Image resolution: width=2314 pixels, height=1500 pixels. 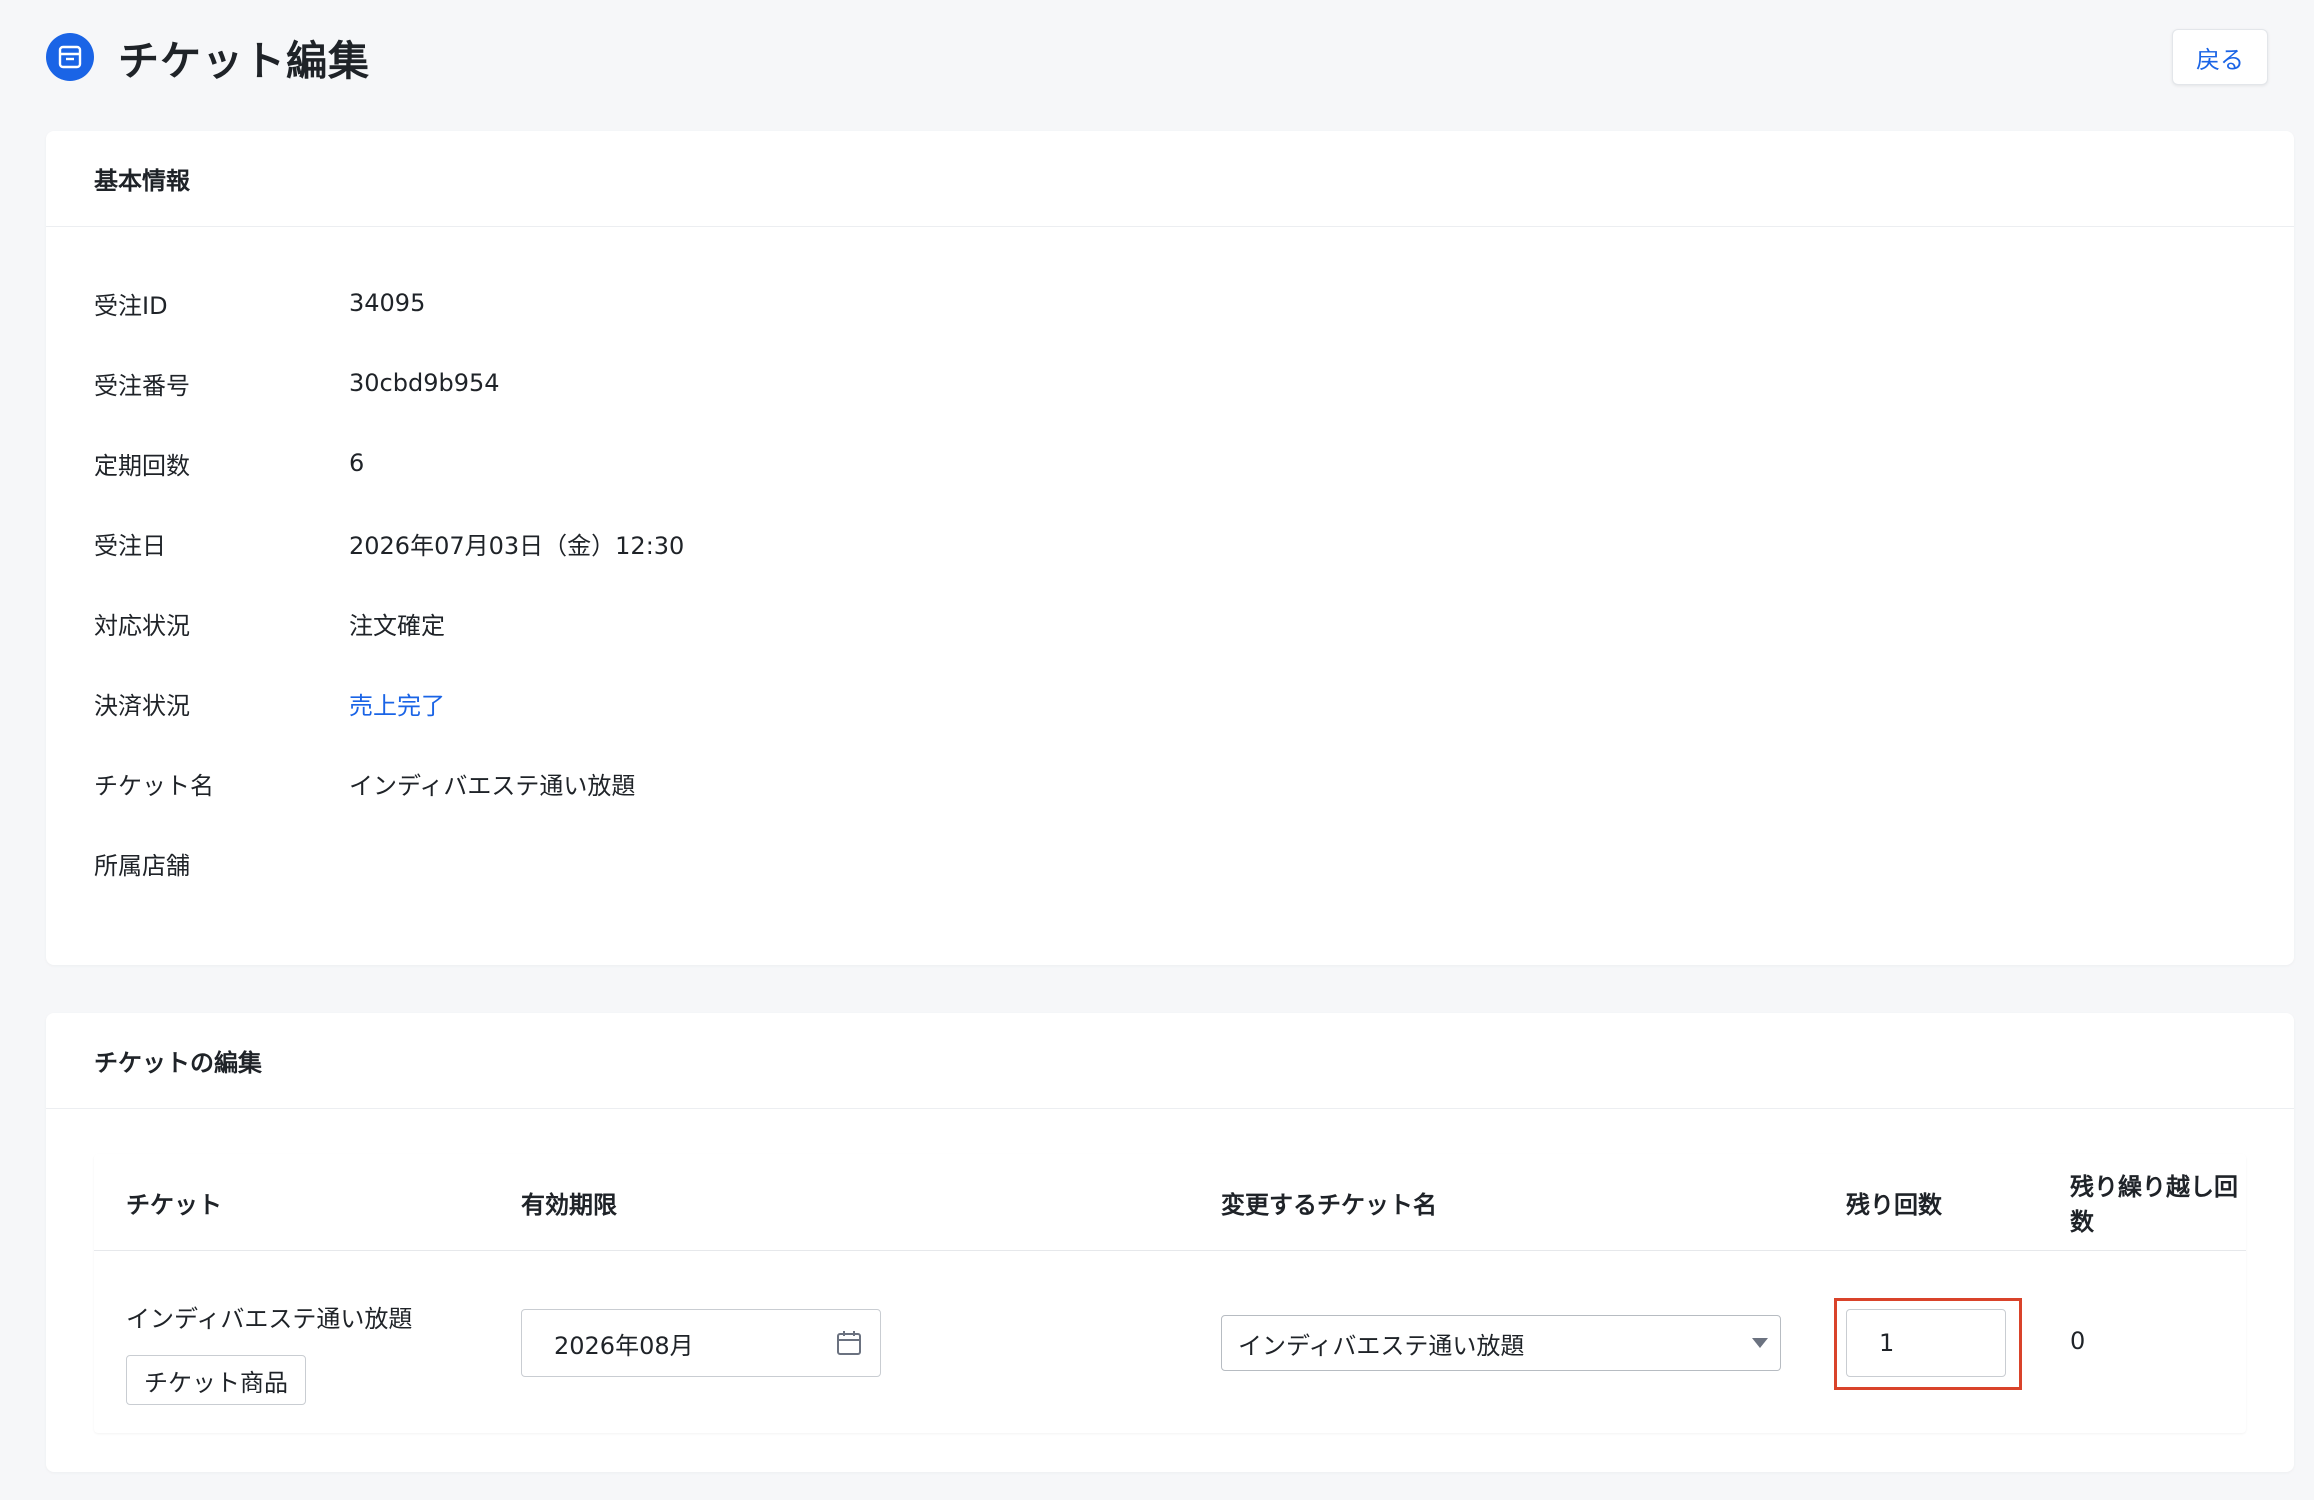 What do you see at coordinates (569, 1204) in the screenshot?
I see `column-header-expiry: 有効期限` at bounding box center [569, 1204].